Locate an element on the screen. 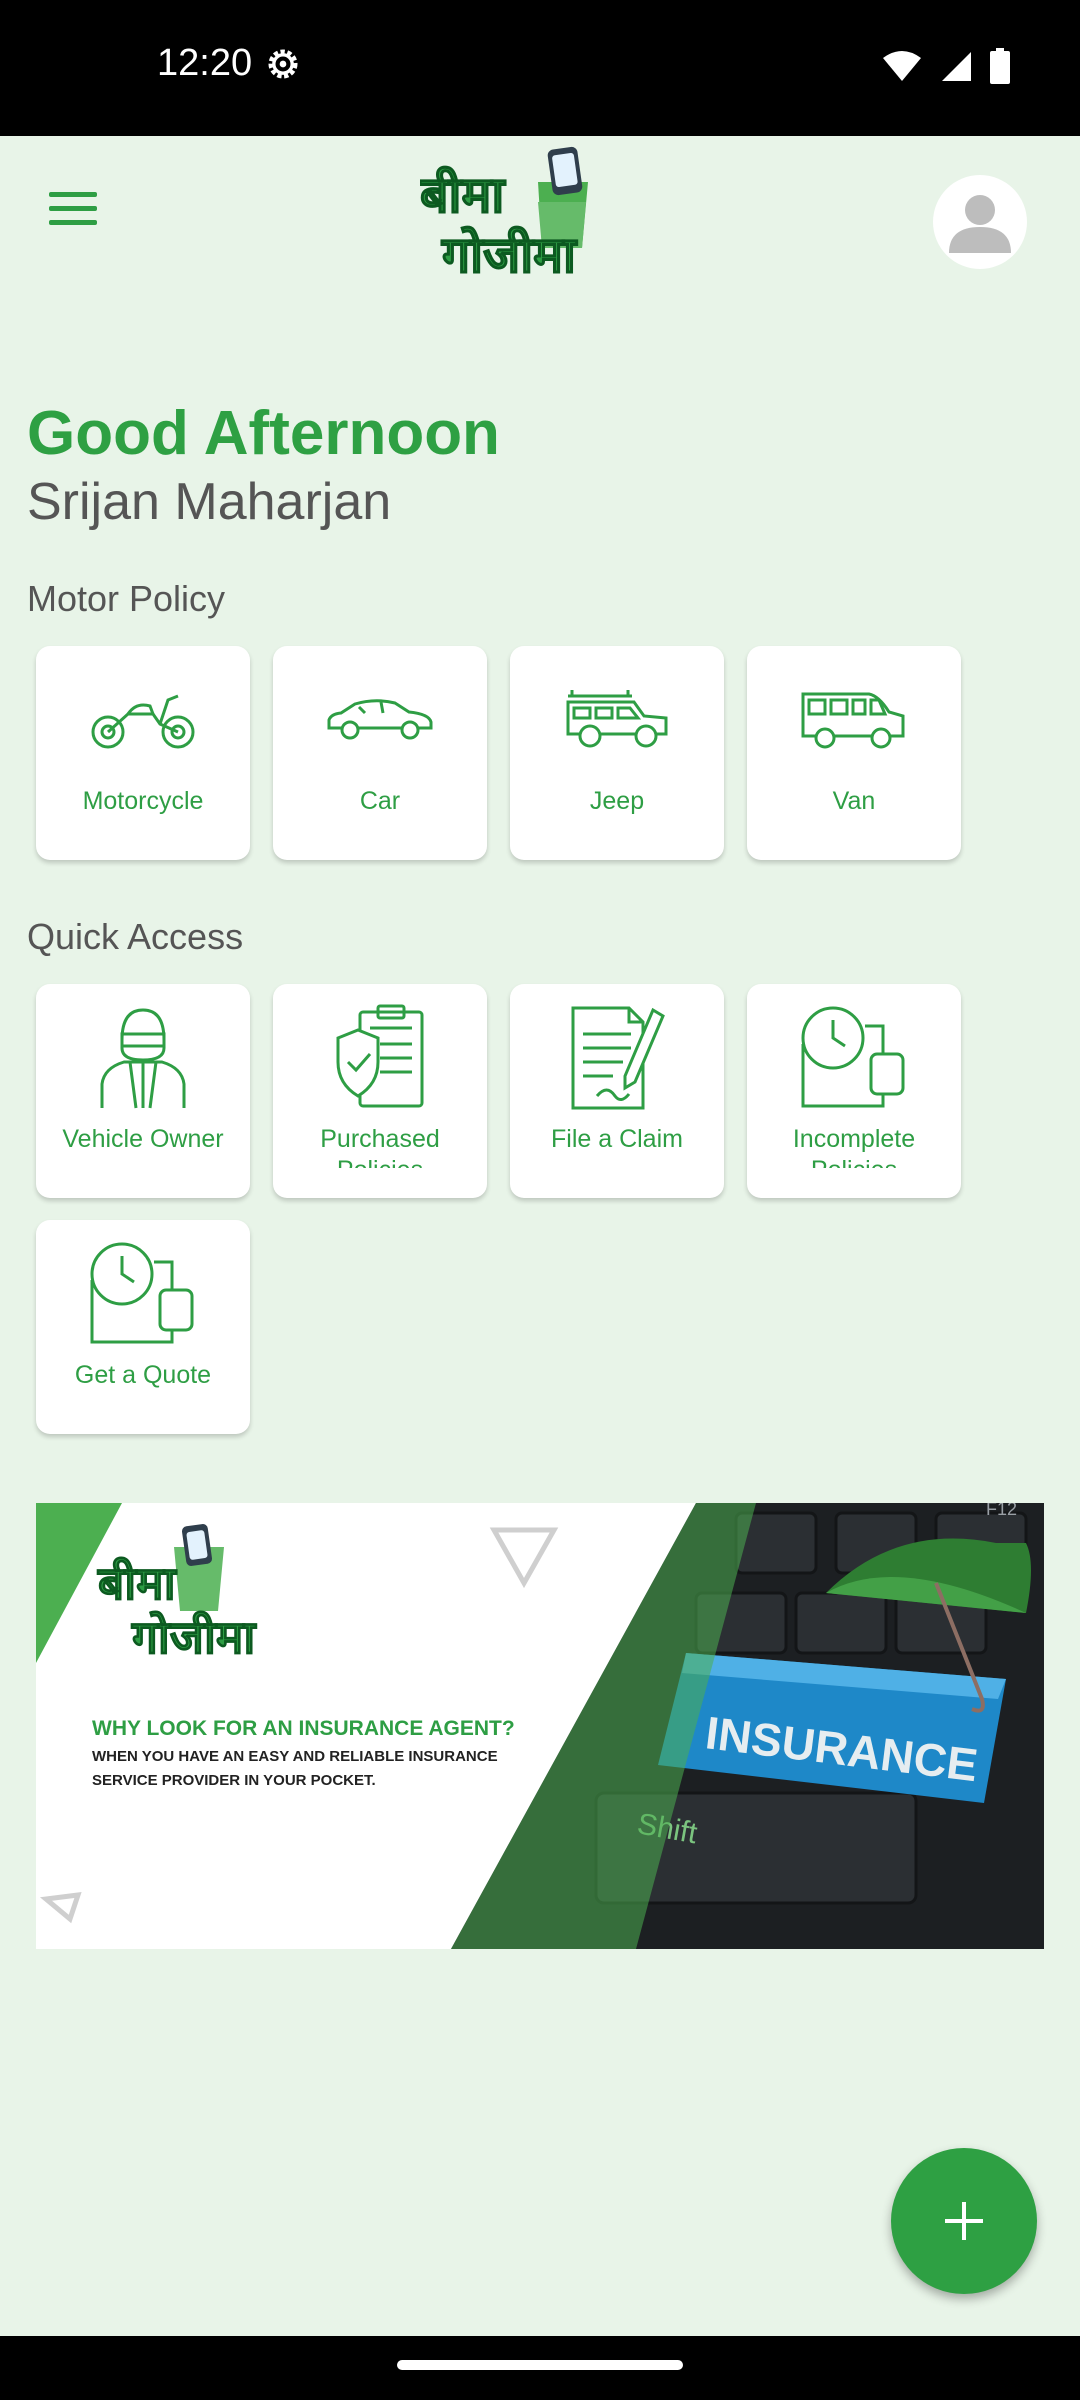 This screenshot has width=1080, height=2400. signal-icon is located at coordinates (956, 66).